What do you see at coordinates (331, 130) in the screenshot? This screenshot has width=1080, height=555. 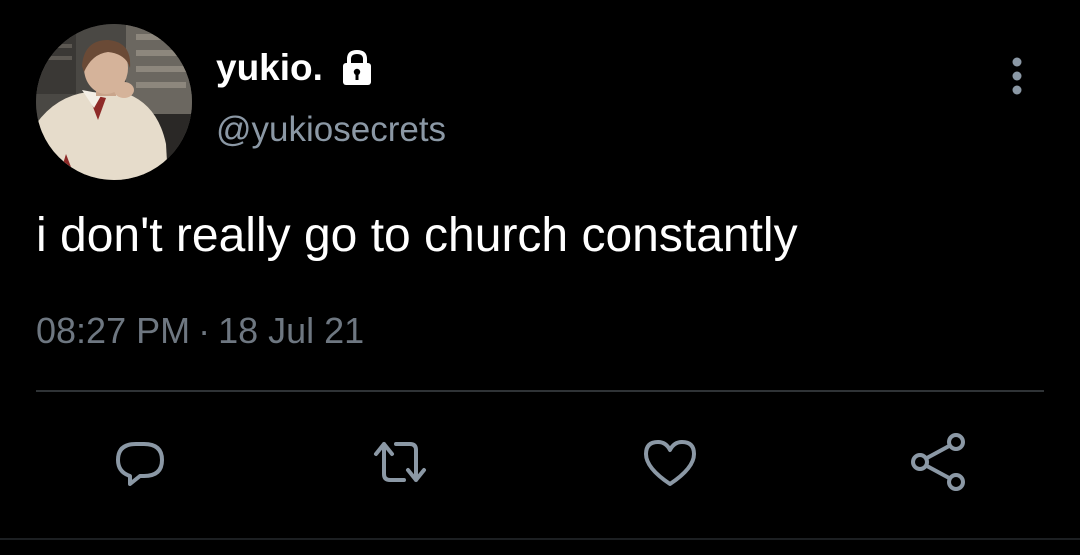 I see `author-handle: @yukiosecrets` at bounding box center [331, 130].